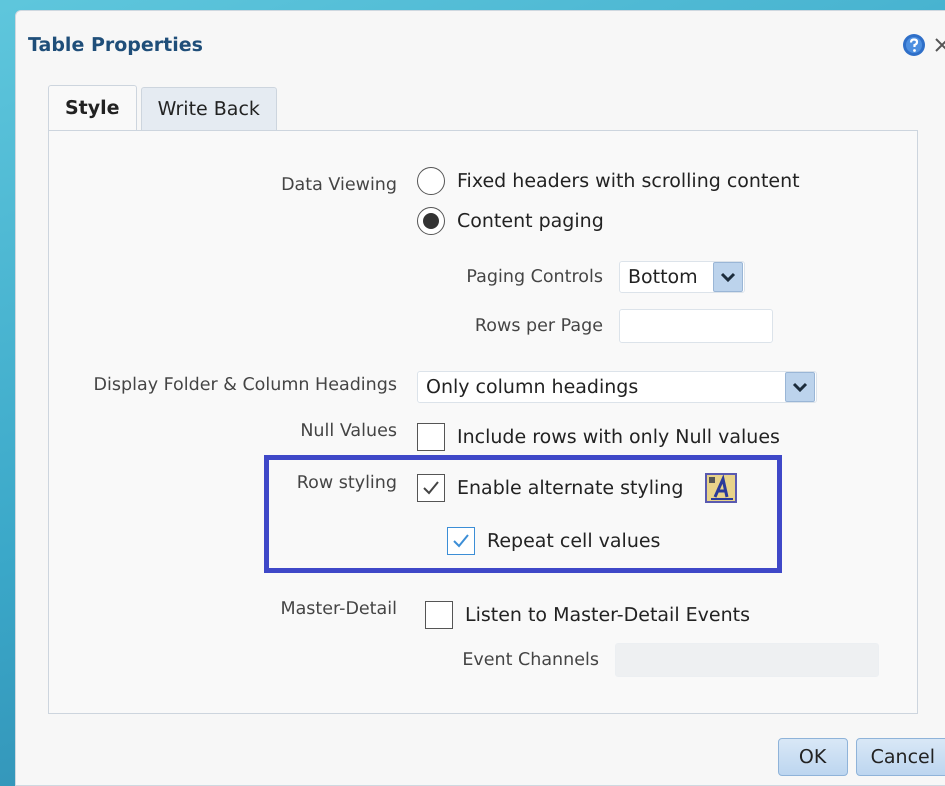 The width and height of the screenshot is (945, 786). What do you see at coordinates (92, 108) in the screenshot?
I see `tab: Style` at bounding box center [92, 108].